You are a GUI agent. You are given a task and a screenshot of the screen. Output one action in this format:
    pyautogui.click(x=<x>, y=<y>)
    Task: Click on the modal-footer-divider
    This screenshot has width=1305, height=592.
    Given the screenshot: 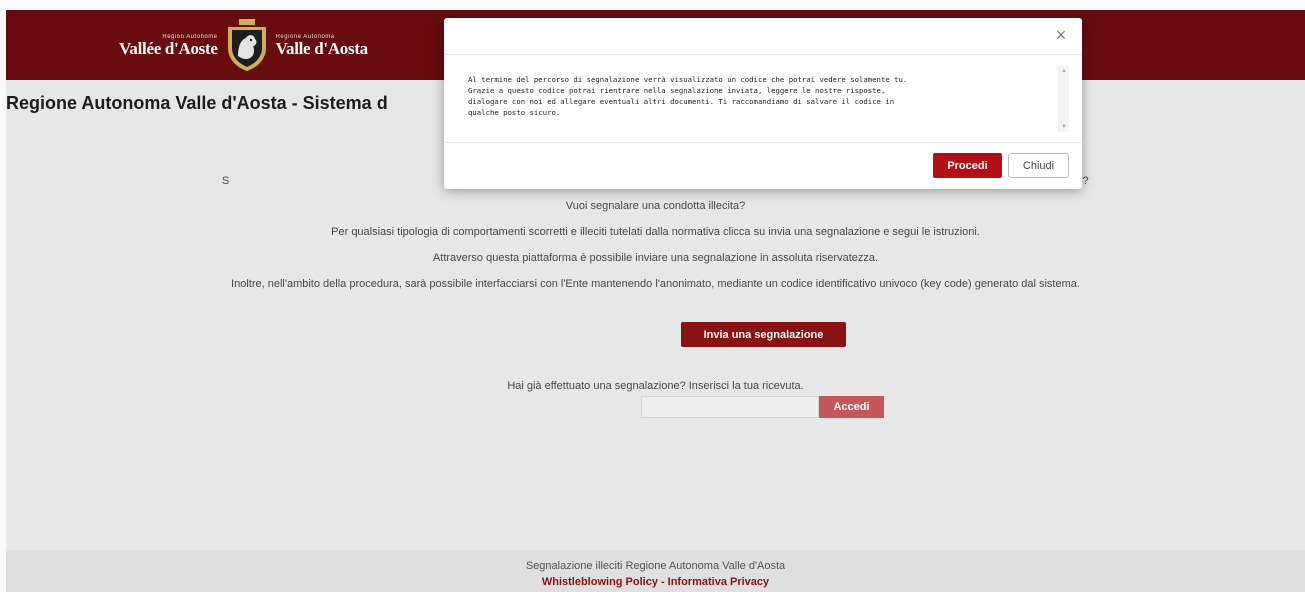 What is the action you would take?
    pyautogui.click(x=763, y=142)
    